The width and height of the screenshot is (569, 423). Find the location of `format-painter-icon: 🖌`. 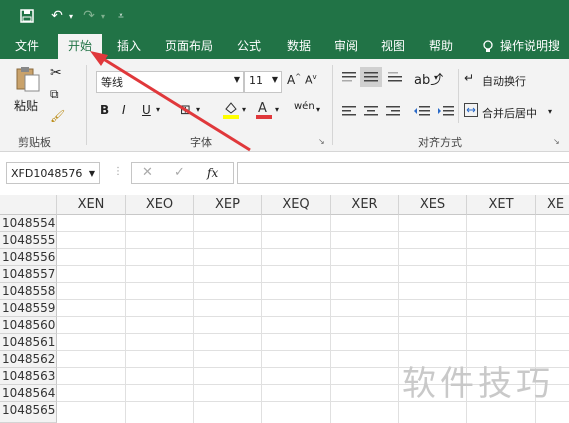

format-painter-icon: 🖌 is located at coordinates (57, 116).